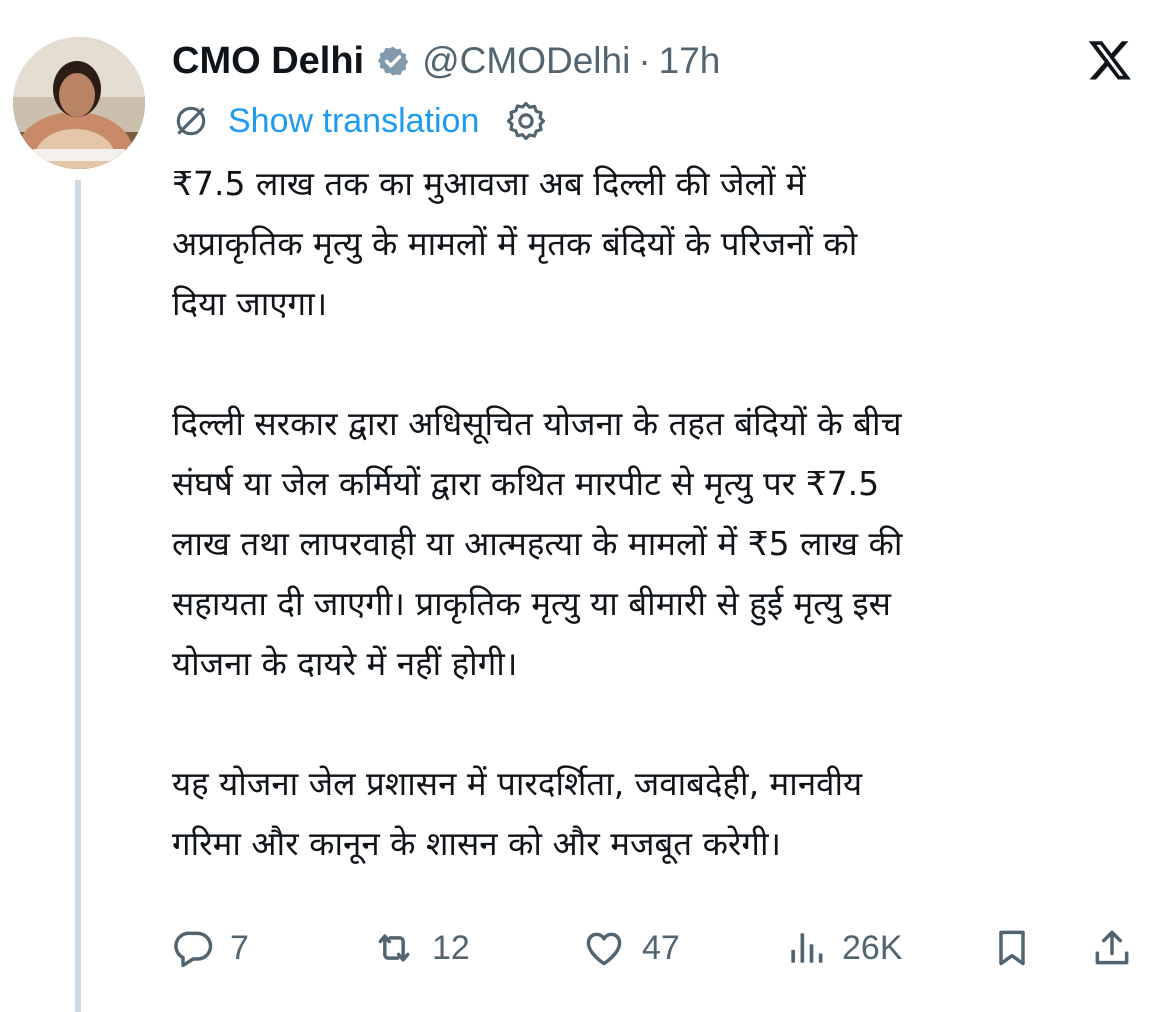 The height and width of the screenshot is (1012, 1164). I want to click on like-icon, so click(604, 949).